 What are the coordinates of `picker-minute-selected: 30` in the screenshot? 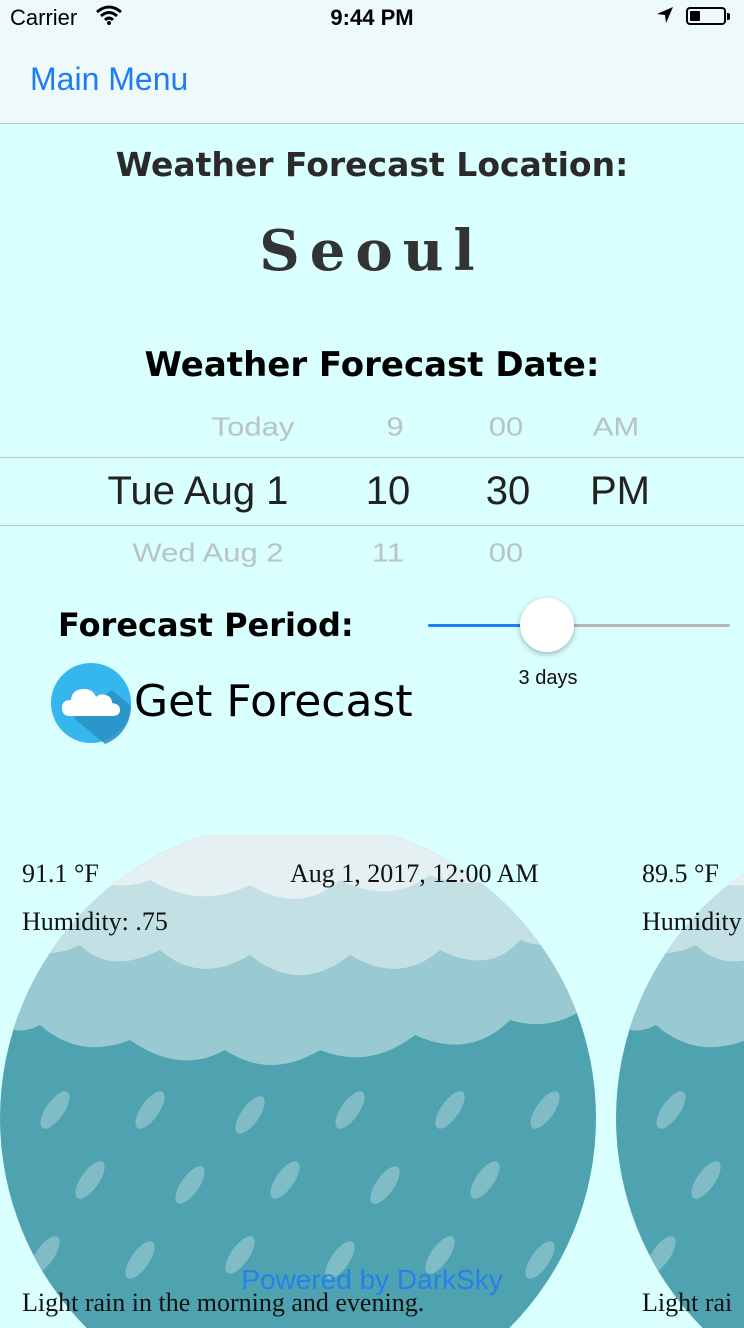 It's located at (508, 491).